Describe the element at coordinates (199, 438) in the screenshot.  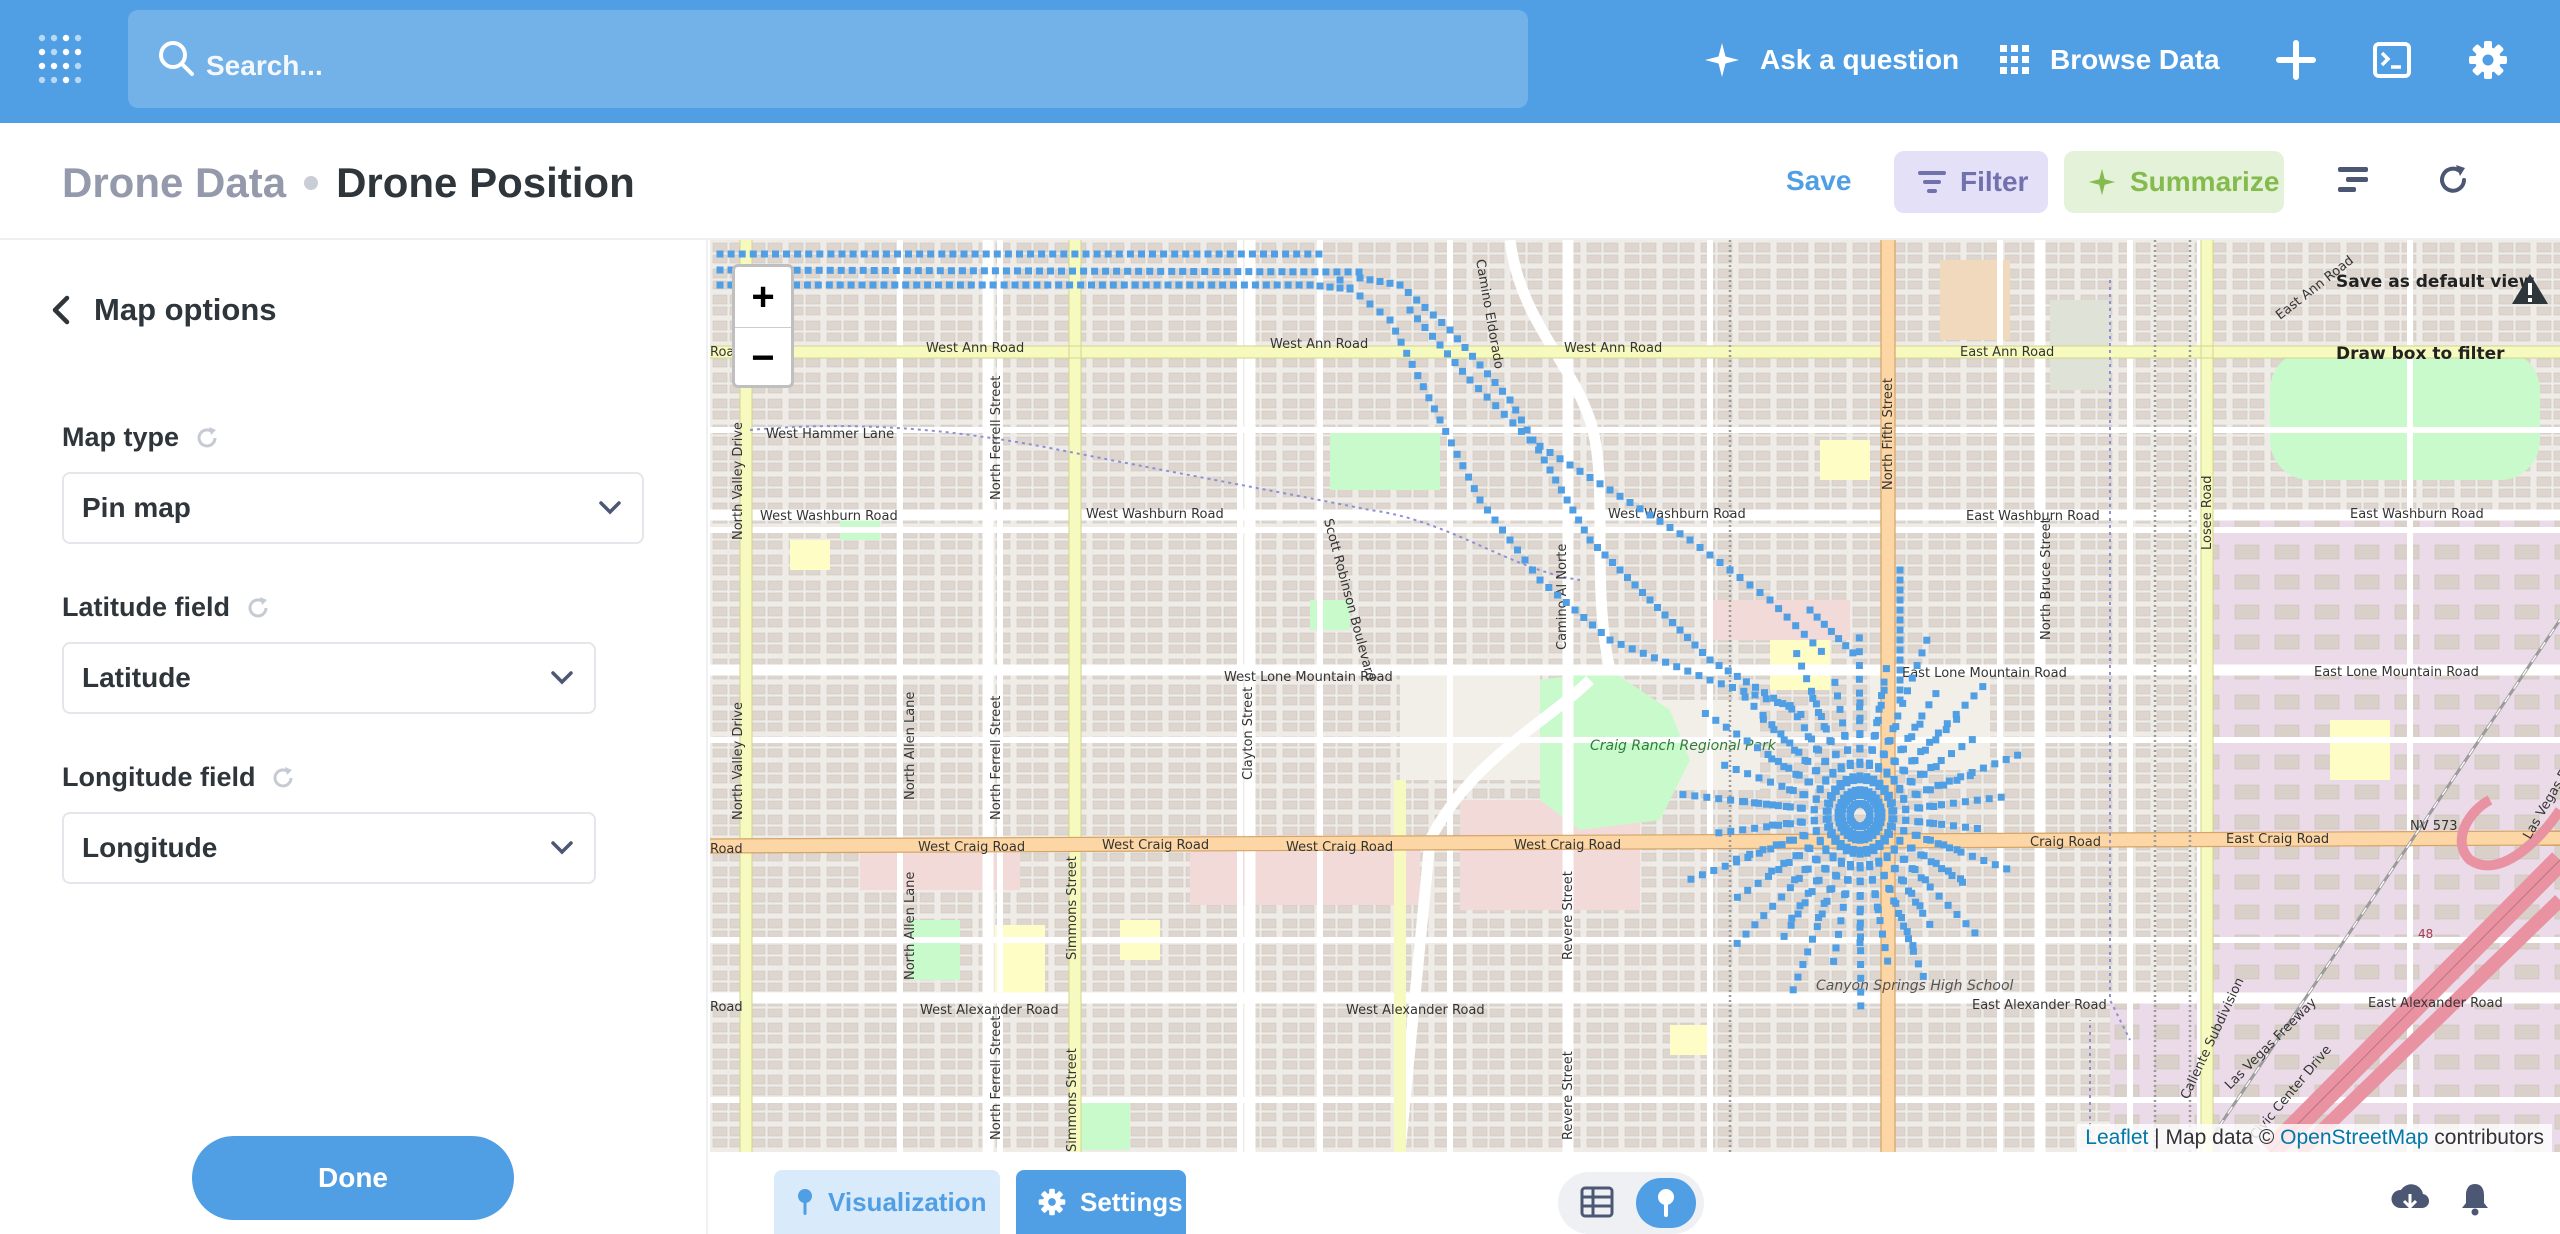
I see `reset-icon` at that location.